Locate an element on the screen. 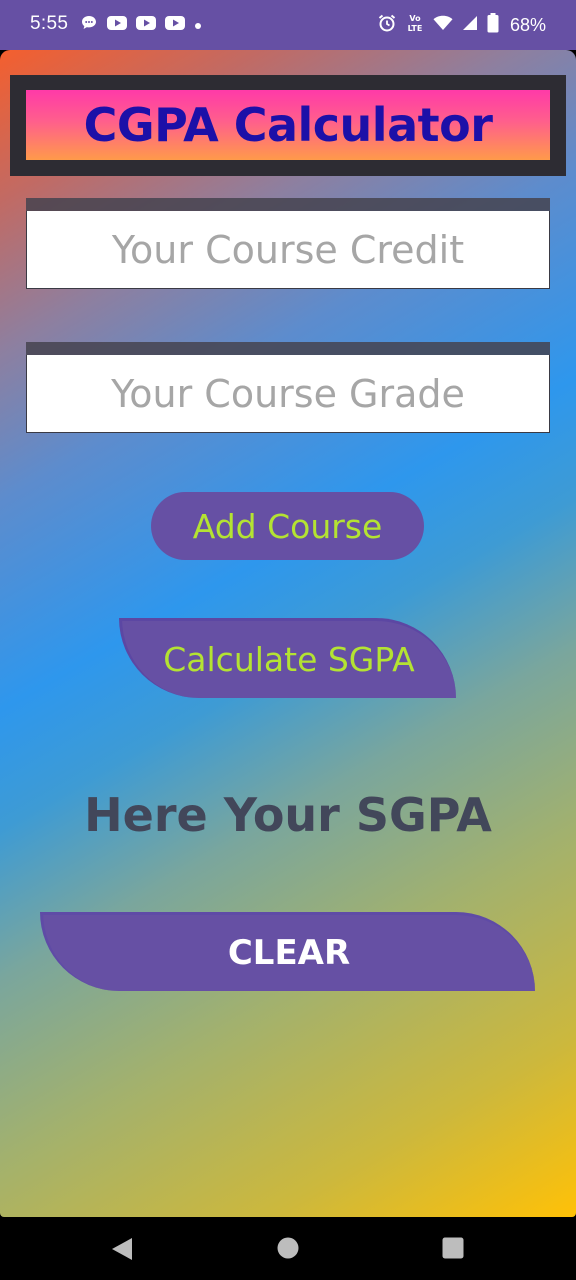 The width and height of the screenshot is (576, 1280). calculate-sgpa-label: Calculate SGPA is located at coordinates (289, 659).